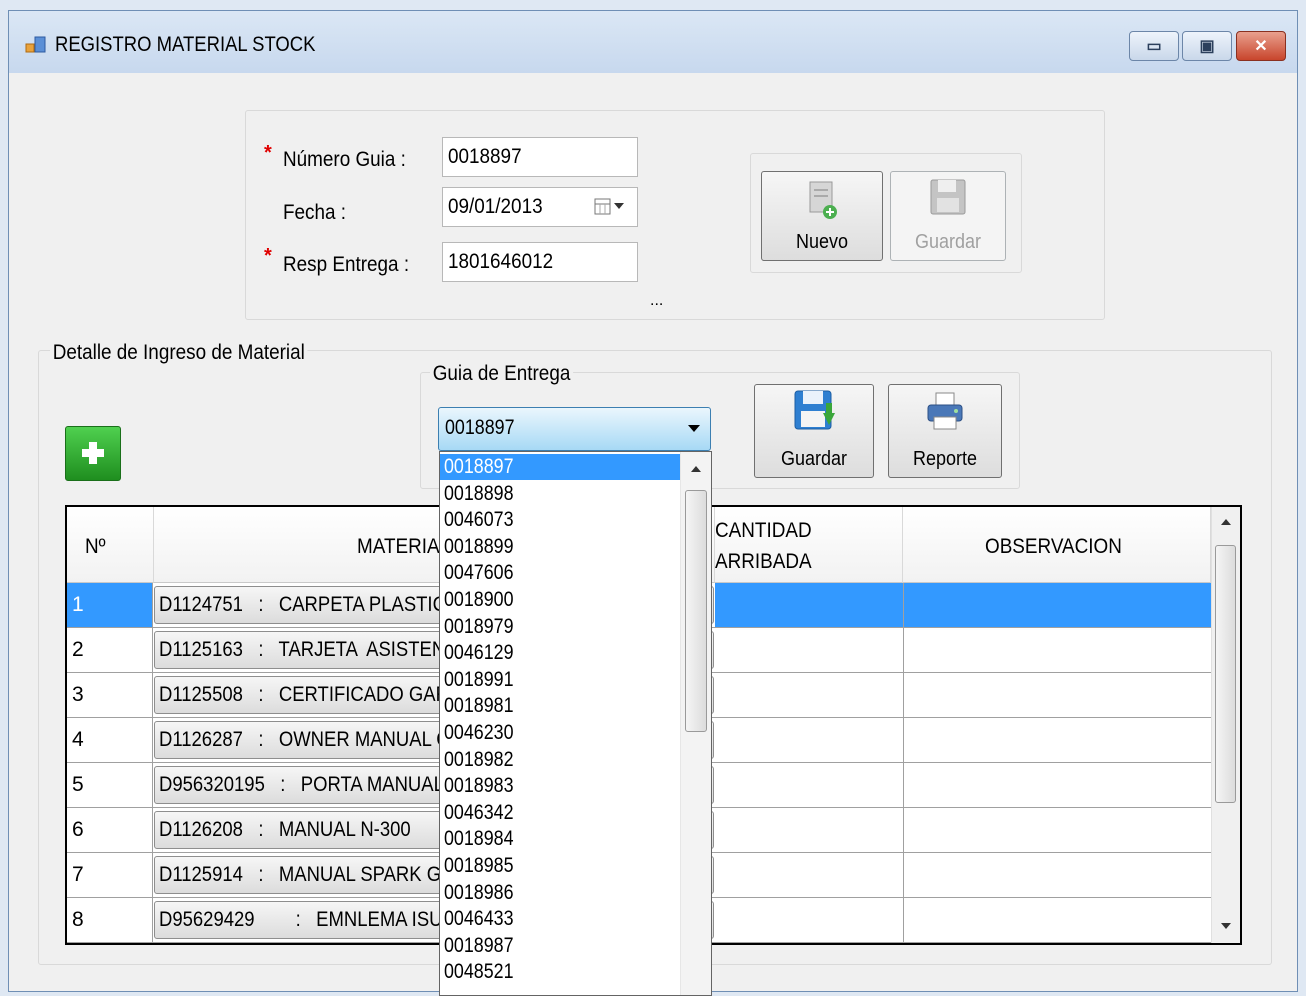 This screenshot has width=1306, height=996. I want to click on dropdown-option: 0018982, so click(560, 760).